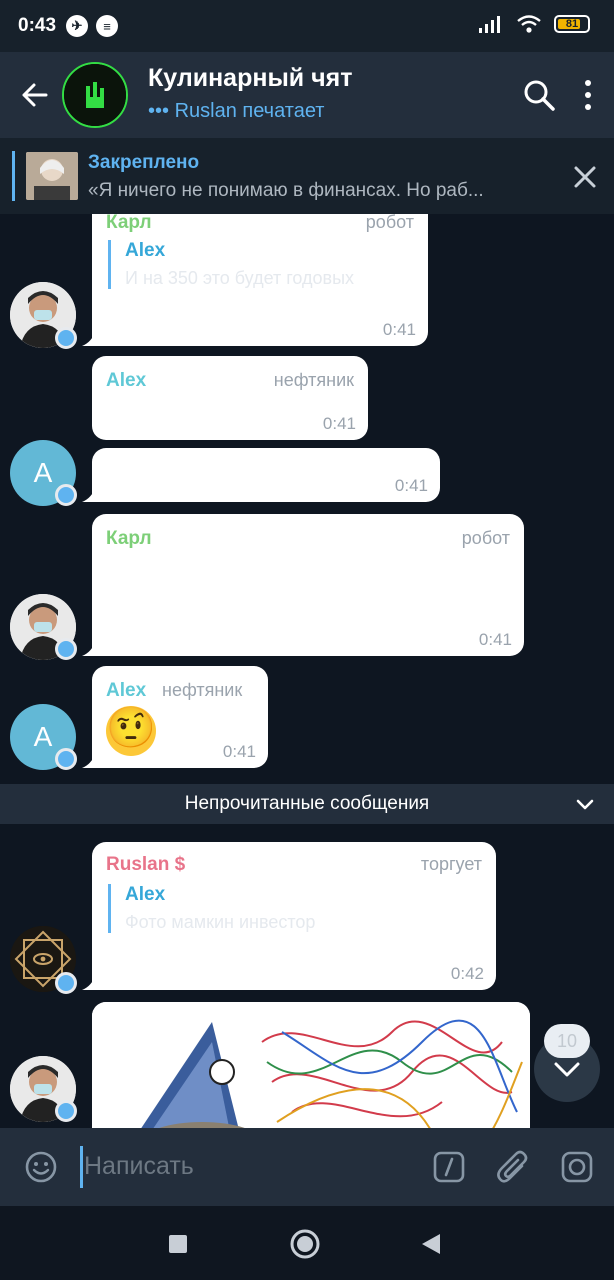 This screenshot has width=614, height=1280. What do you see at coordinates (139, 1166) in the screenshot?
I see `message-input: Написать` at bounding box center [139, 1166].